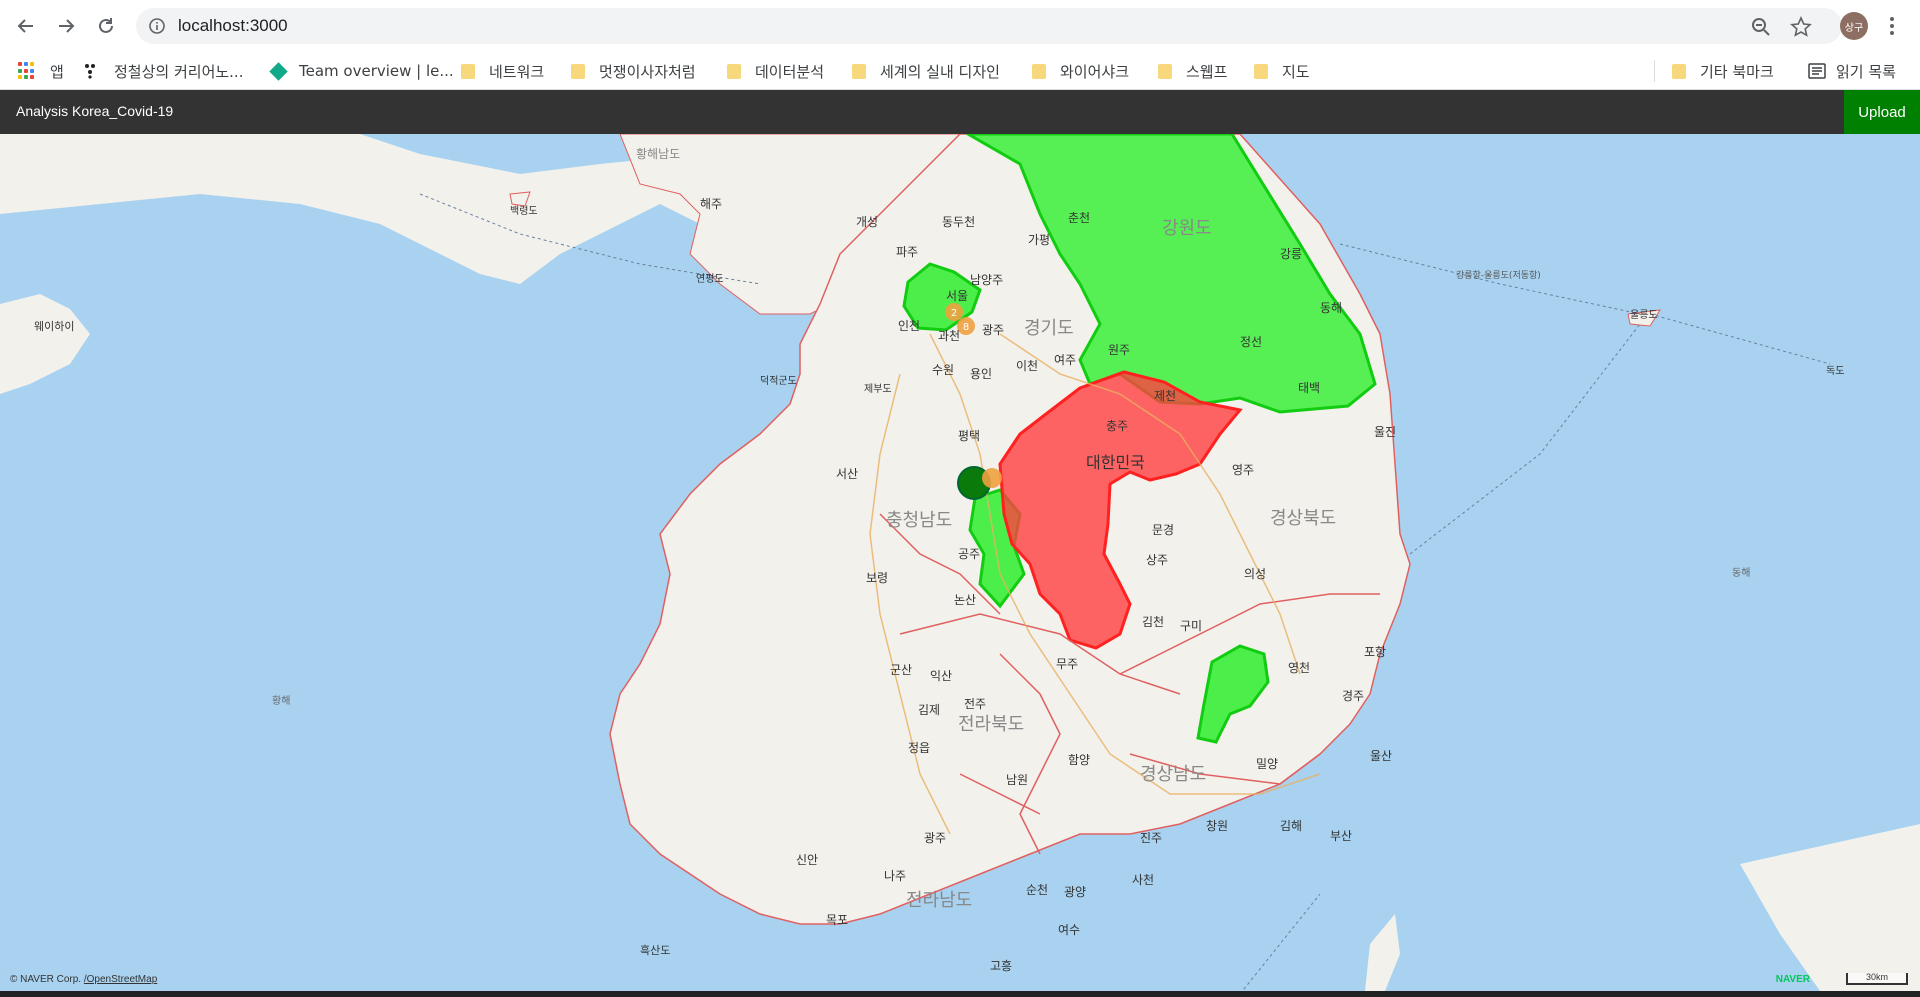 The width and height of the screenshot is (1920, 997). What do you see at coordinates (1119, 350) in the screenshot?
I see `label-wonju: 원주` at bounding box center [1119, 350].